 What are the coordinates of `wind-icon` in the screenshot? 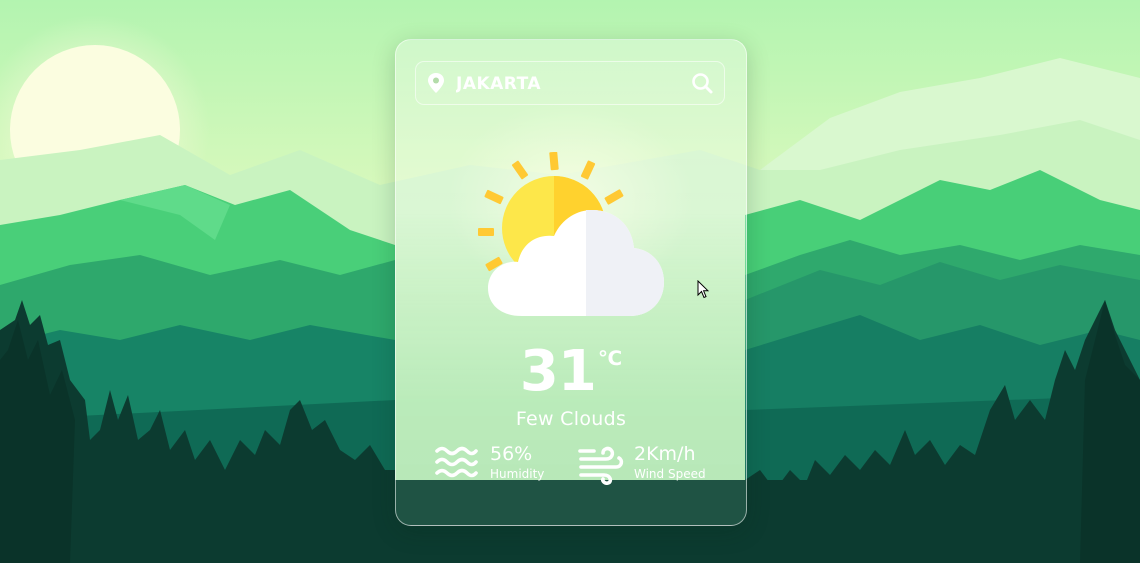 It's located at (601, 465).